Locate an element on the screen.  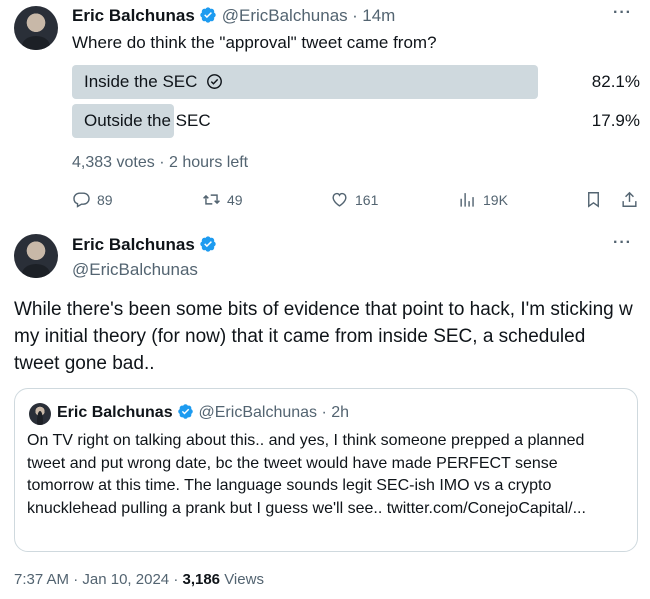
poll-option-percent: 17.9% is located at coordinates (615, 120).